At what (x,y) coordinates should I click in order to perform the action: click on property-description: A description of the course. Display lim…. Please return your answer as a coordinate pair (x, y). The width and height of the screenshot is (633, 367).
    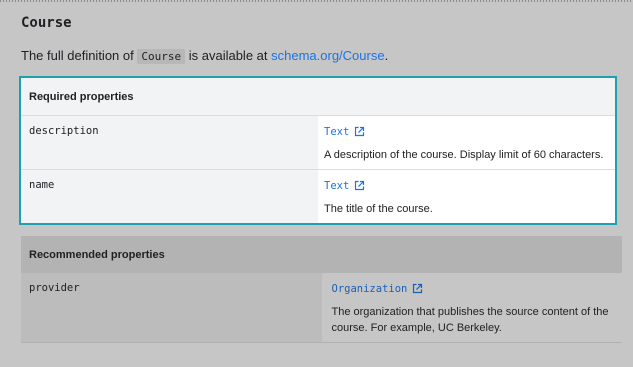
    Looking at the image, I should click on (464, 155).